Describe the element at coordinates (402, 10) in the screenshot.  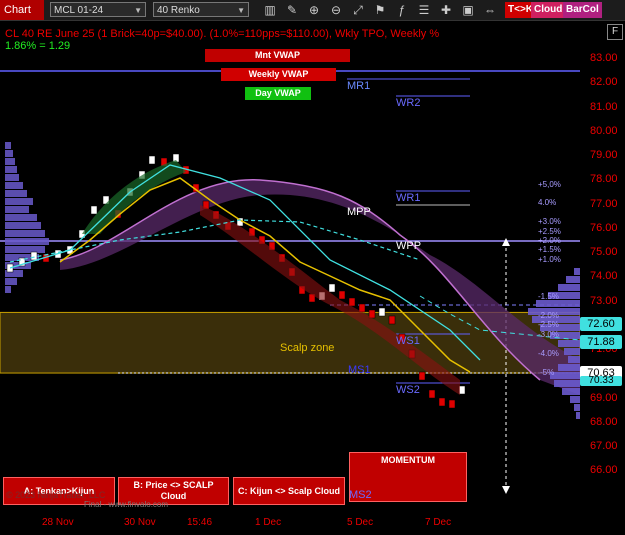
I see `indicator-icon: ƒ` at that location.